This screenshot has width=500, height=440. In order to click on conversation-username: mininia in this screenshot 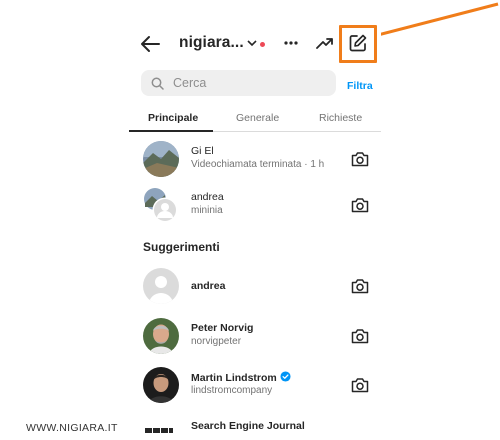, I will do `click(207, 210)`.